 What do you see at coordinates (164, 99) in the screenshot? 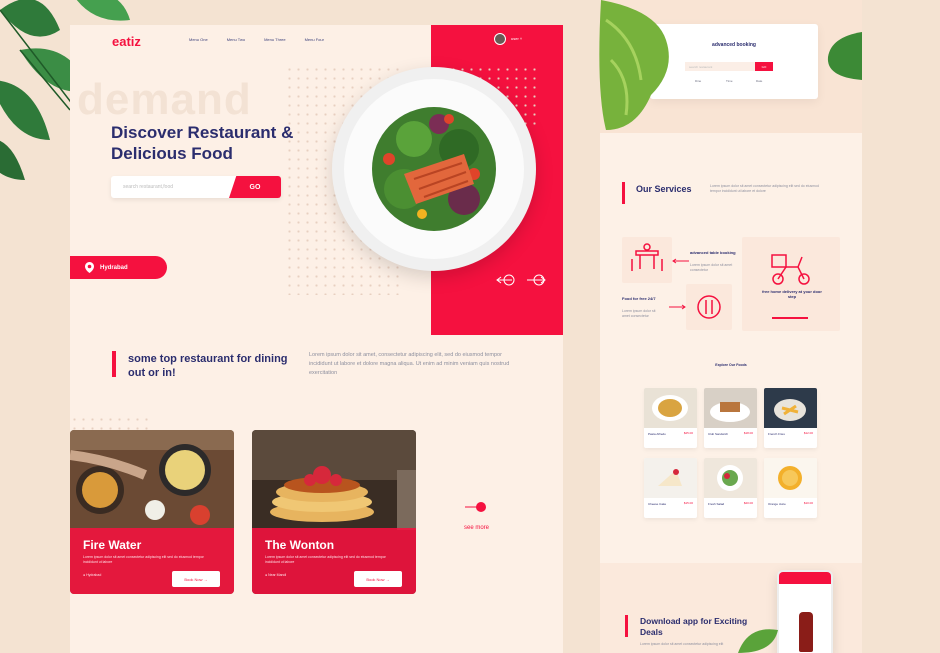
I see `hero-watermark: demand` at bounding box center [164, 99].